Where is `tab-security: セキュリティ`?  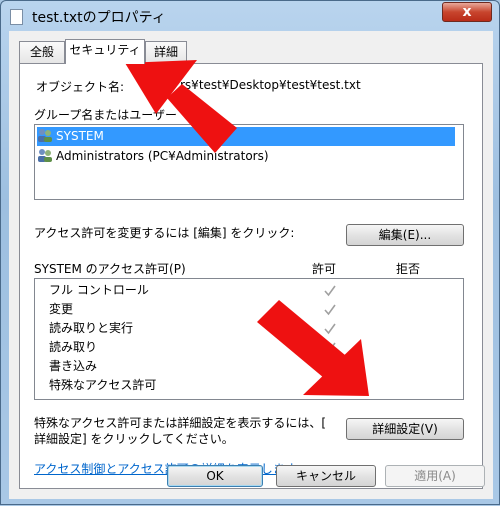 tab-security: セキュリティ is located at coordinates (105, 51).